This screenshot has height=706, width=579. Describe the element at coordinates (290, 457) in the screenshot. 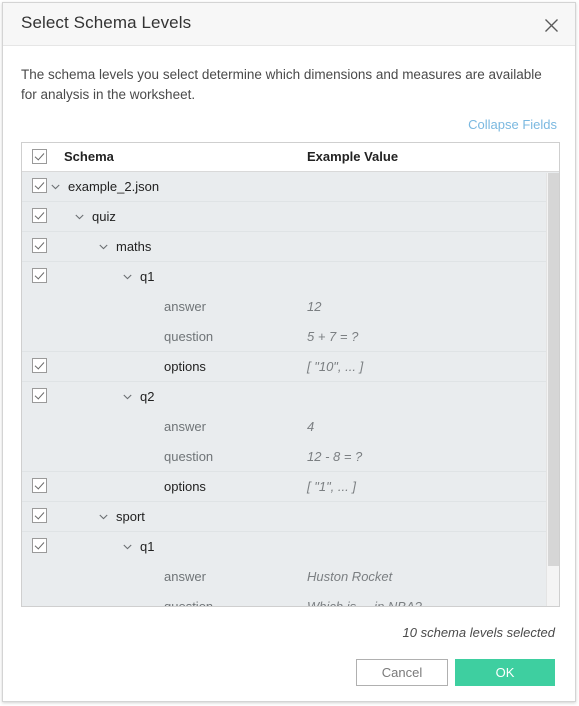

I see `table-row: question 12 - 8 = ?` at that location.